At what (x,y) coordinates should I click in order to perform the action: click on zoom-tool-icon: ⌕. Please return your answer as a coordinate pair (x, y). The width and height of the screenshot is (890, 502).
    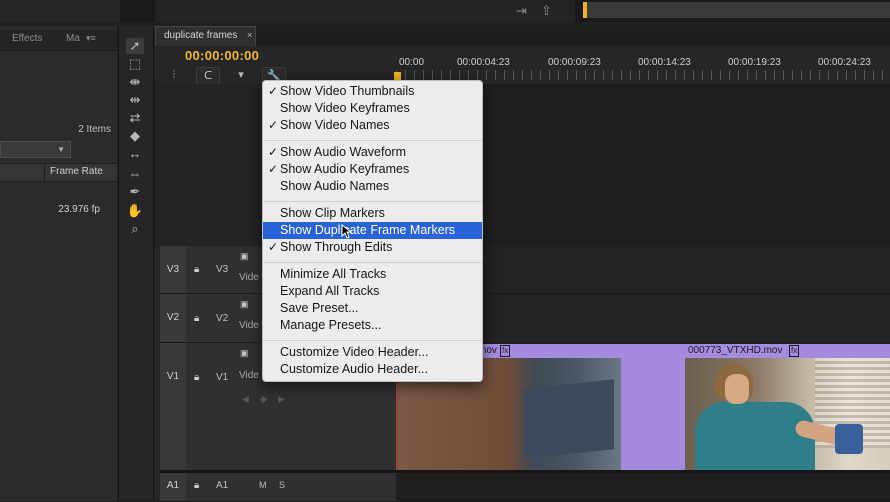
    Looking at the image, I should click on (135, 229).